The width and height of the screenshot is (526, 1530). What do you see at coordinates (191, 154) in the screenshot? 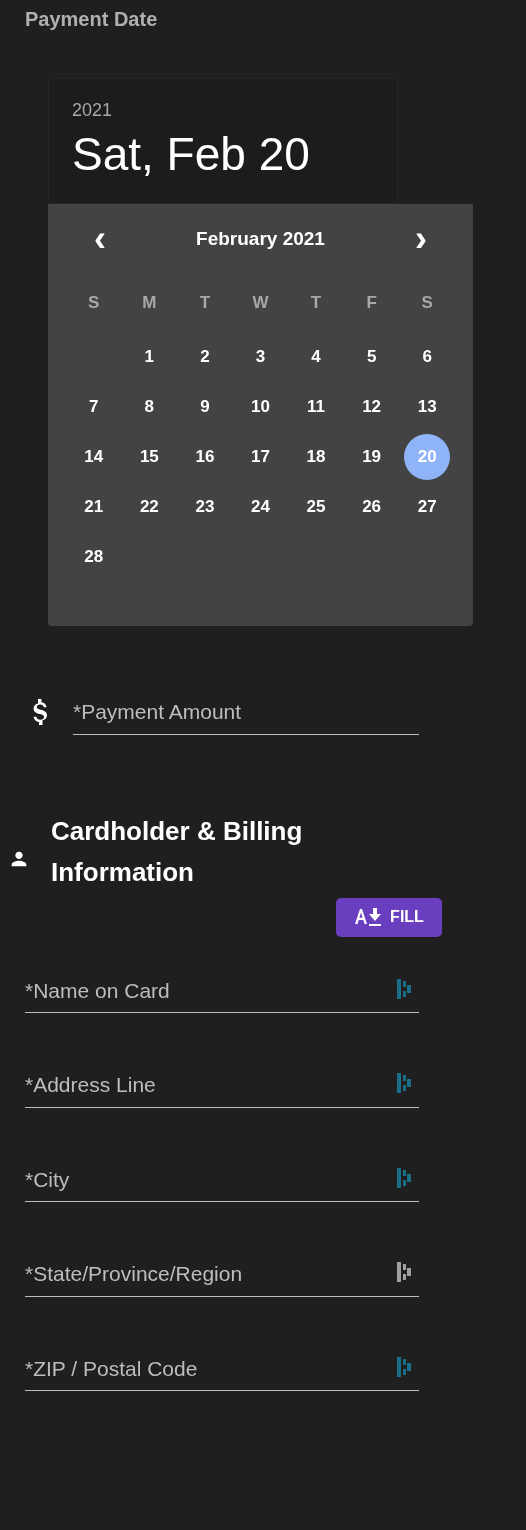
I see `selected-date: Sat, Feb 20` at bounding box center [191, 154].